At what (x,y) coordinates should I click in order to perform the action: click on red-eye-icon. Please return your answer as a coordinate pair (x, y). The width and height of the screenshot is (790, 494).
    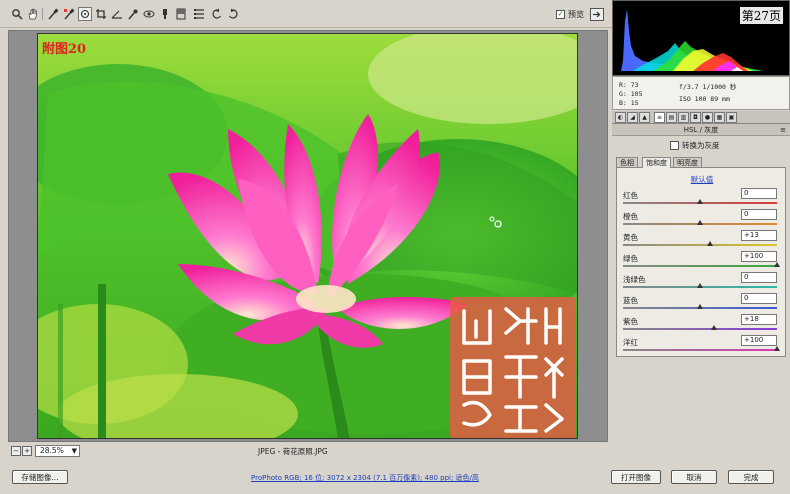
    Looking at the image, I should click on (149, 14).